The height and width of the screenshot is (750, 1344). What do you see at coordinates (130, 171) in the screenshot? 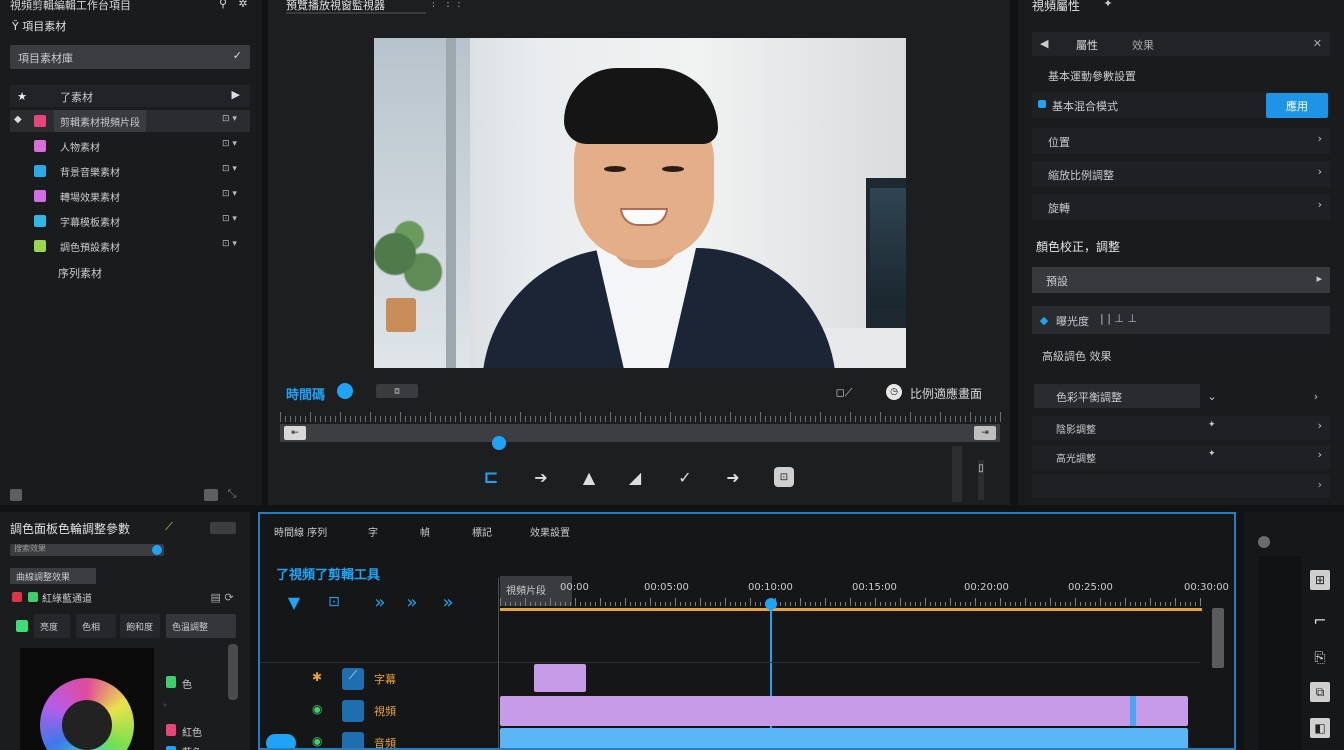
I see `tree-item: 背景音樂素材 ⊡ ▾` at bounding box center [130, 171].